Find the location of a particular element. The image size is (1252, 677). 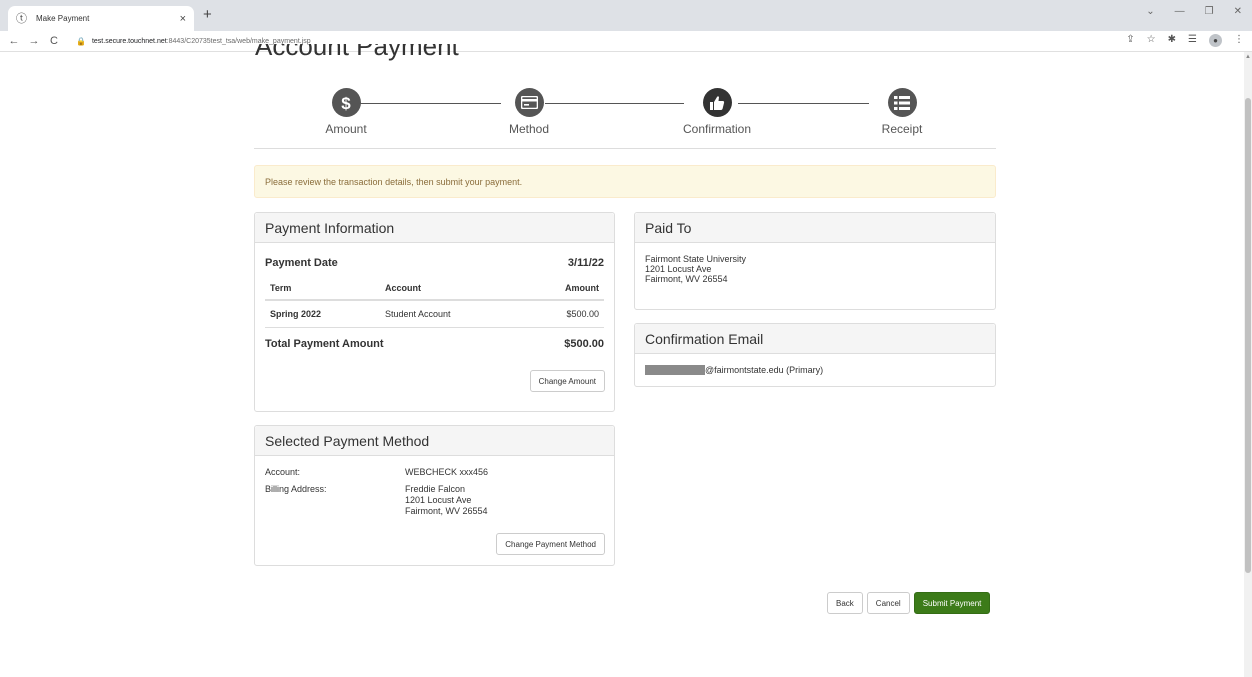

tab-search-icon: ⌄ is located at coordinates (1150, 11).